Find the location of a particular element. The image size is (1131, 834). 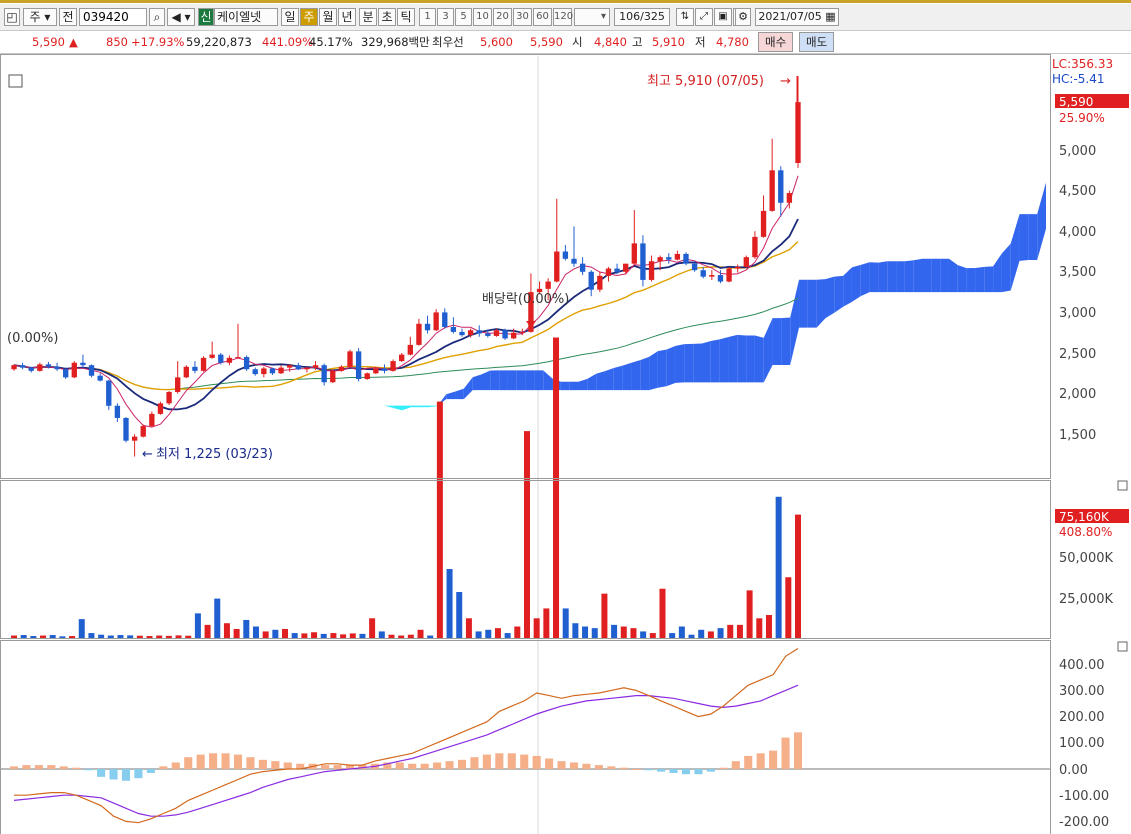

stock-code-input is located at coordinates (113, 17).